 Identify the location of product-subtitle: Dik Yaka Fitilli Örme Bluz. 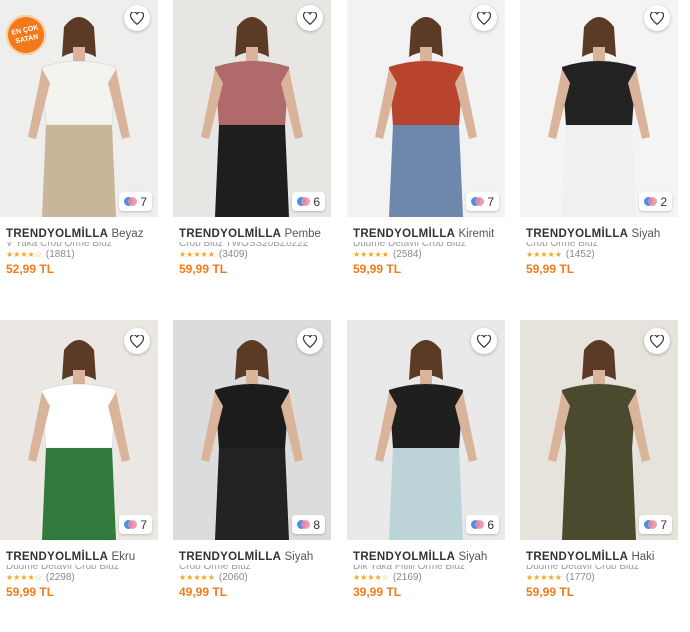
(428, 567).